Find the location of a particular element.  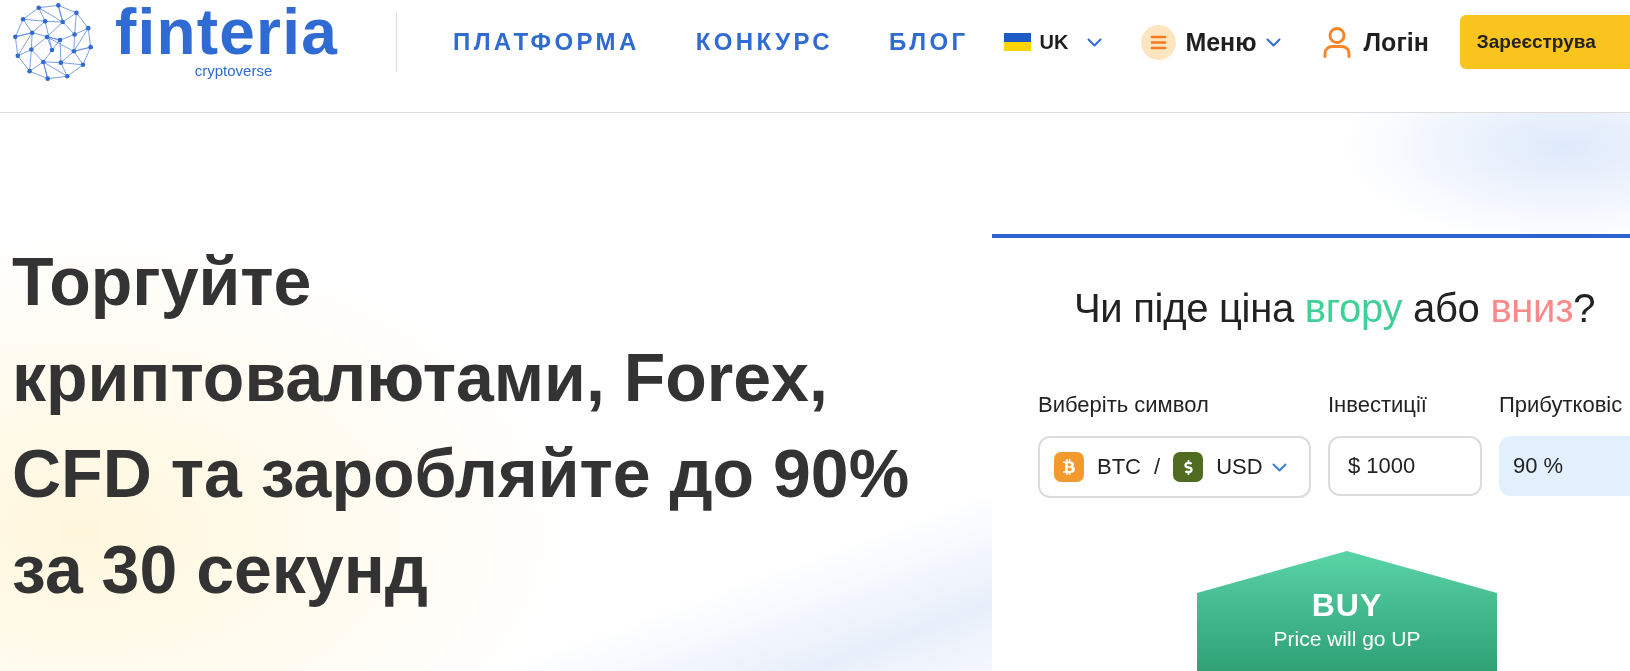

nav-link: БЛОГ is located at coordinates (929, 42).